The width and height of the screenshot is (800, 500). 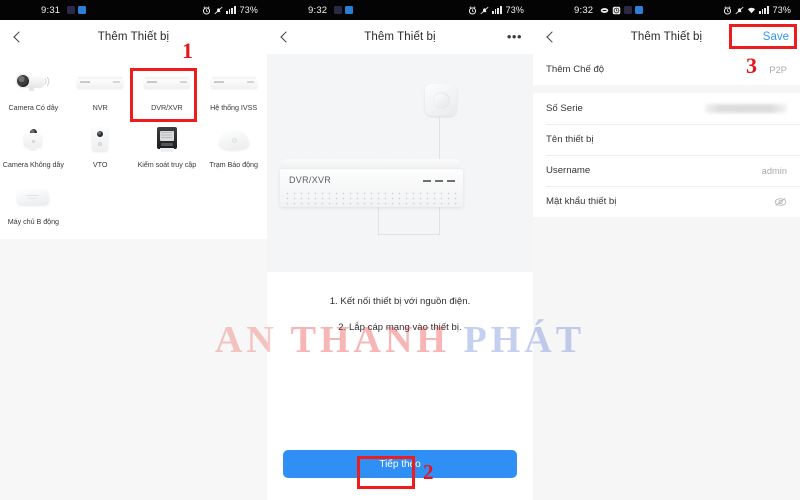 I want to click on server-icon, so click(x=33, y=197).